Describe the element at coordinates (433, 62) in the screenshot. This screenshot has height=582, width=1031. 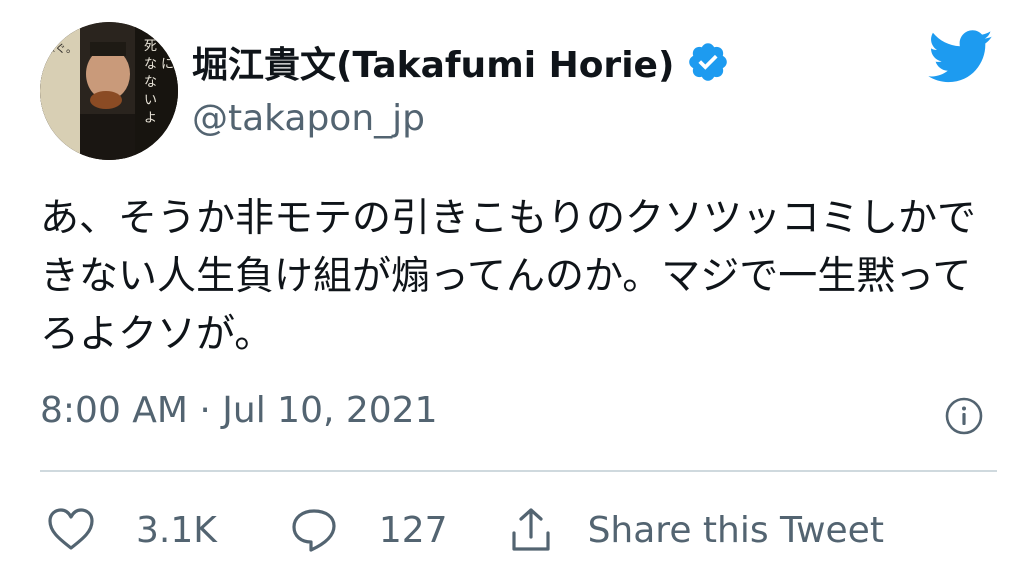
I see `display-name: 堀江貴文(Takafumi Horie)` at that location.